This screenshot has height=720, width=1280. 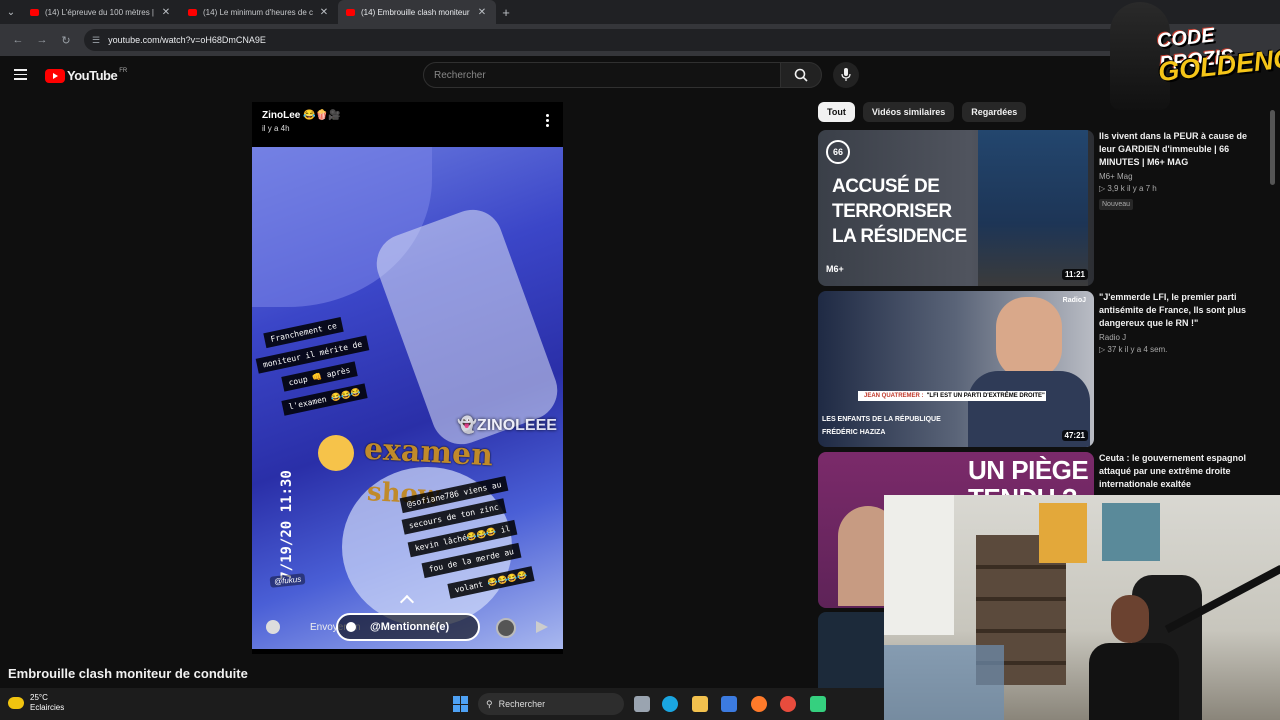 What do you see at coordinates (788, 704) in the screenshot?
I see `chrome-icon` at bounding box center [788, 704].